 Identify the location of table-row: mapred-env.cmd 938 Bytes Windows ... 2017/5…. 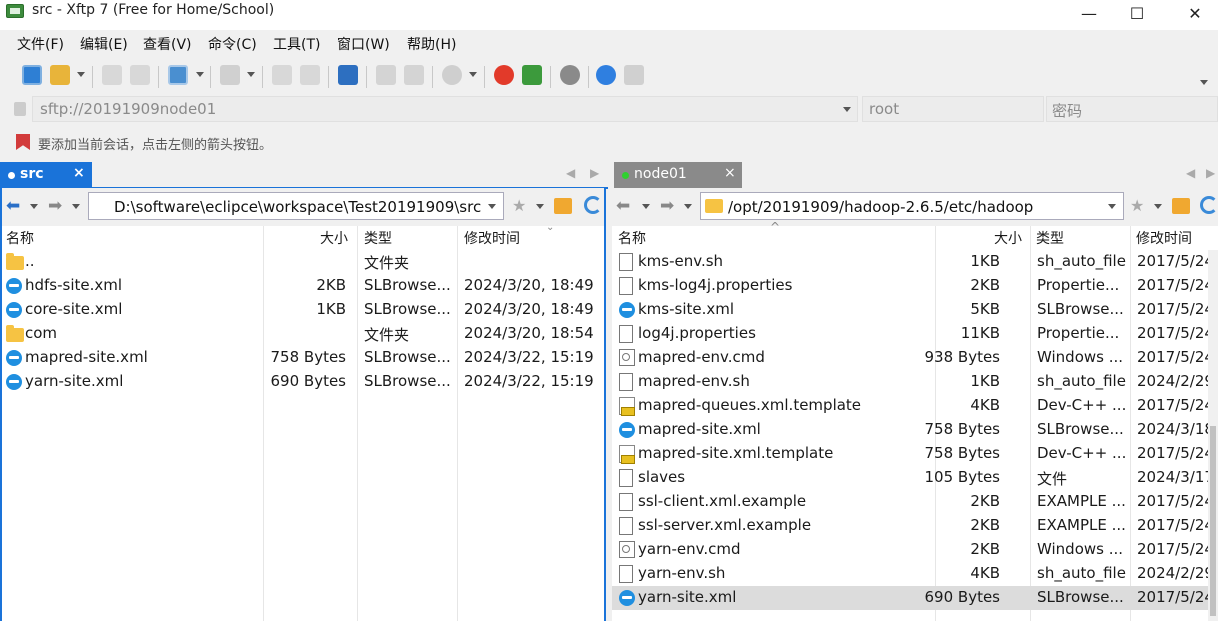
(915, 358).